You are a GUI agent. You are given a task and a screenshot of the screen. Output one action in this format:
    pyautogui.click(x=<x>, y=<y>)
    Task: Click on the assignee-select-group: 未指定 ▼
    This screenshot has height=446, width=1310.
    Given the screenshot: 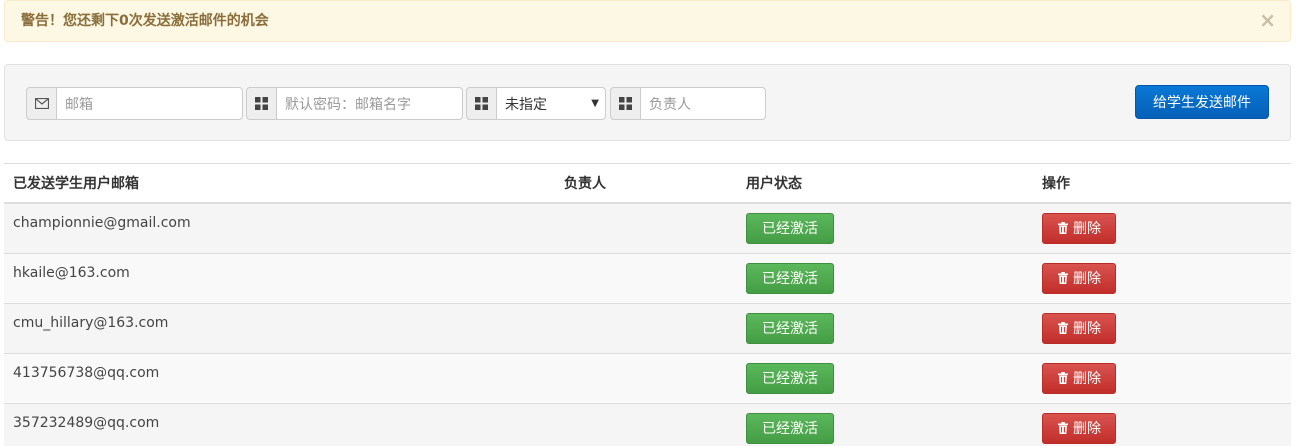 What is the action you would take?
    pyautogui.click(x=536, y=103)
    